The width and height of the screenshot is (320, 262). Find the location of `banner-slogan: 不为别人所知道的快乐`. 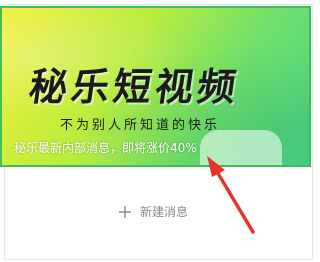

banner-slogan: 不为别人所知道的快乐 is located at coordinates (140, 125).